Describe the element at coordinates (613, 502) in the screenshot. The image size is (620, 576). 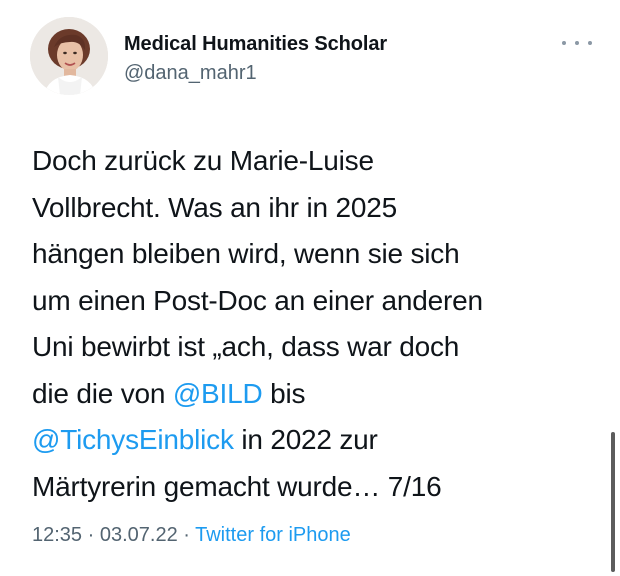
I see `scrollbar` at that location.